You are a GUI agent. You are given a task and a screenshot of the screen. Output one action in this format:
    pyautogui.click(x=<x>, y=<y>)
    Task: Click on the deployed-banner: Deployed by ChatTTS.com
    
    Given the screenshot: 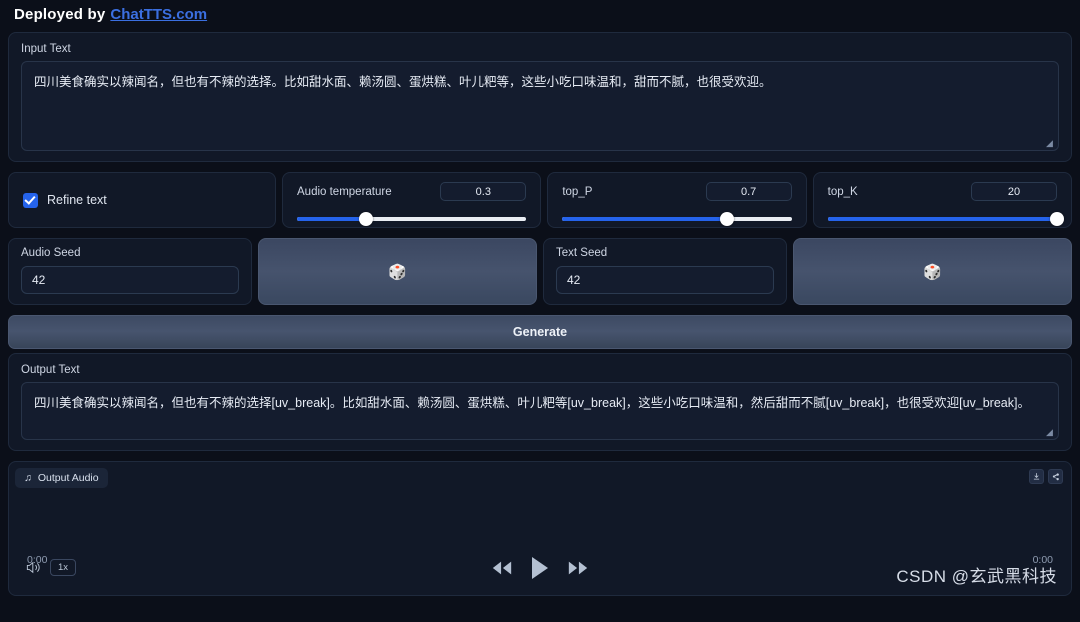 What is the action you would take?
    pyautogui.click(x=540, y=14)
    